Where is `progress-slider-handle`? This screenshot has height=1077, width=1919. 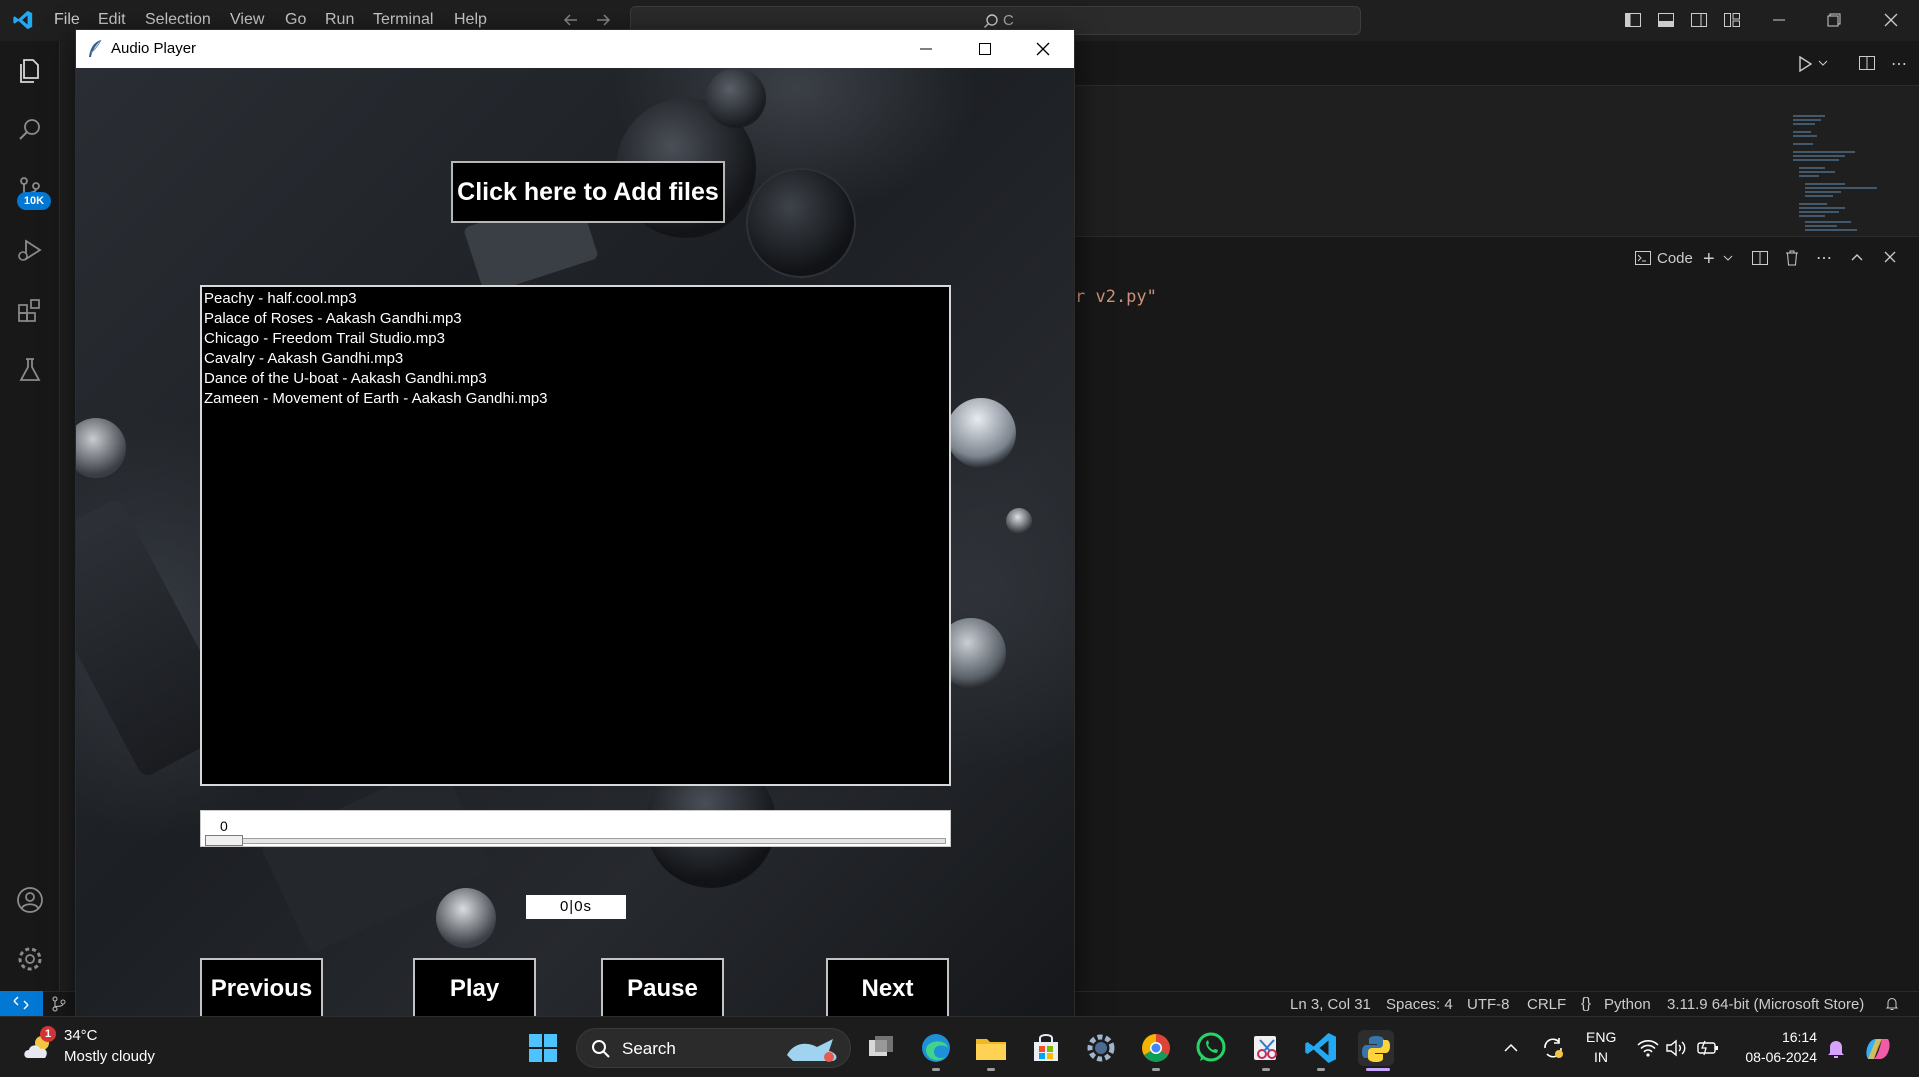
progress-slider-handle is located at coordinates (224, 840).